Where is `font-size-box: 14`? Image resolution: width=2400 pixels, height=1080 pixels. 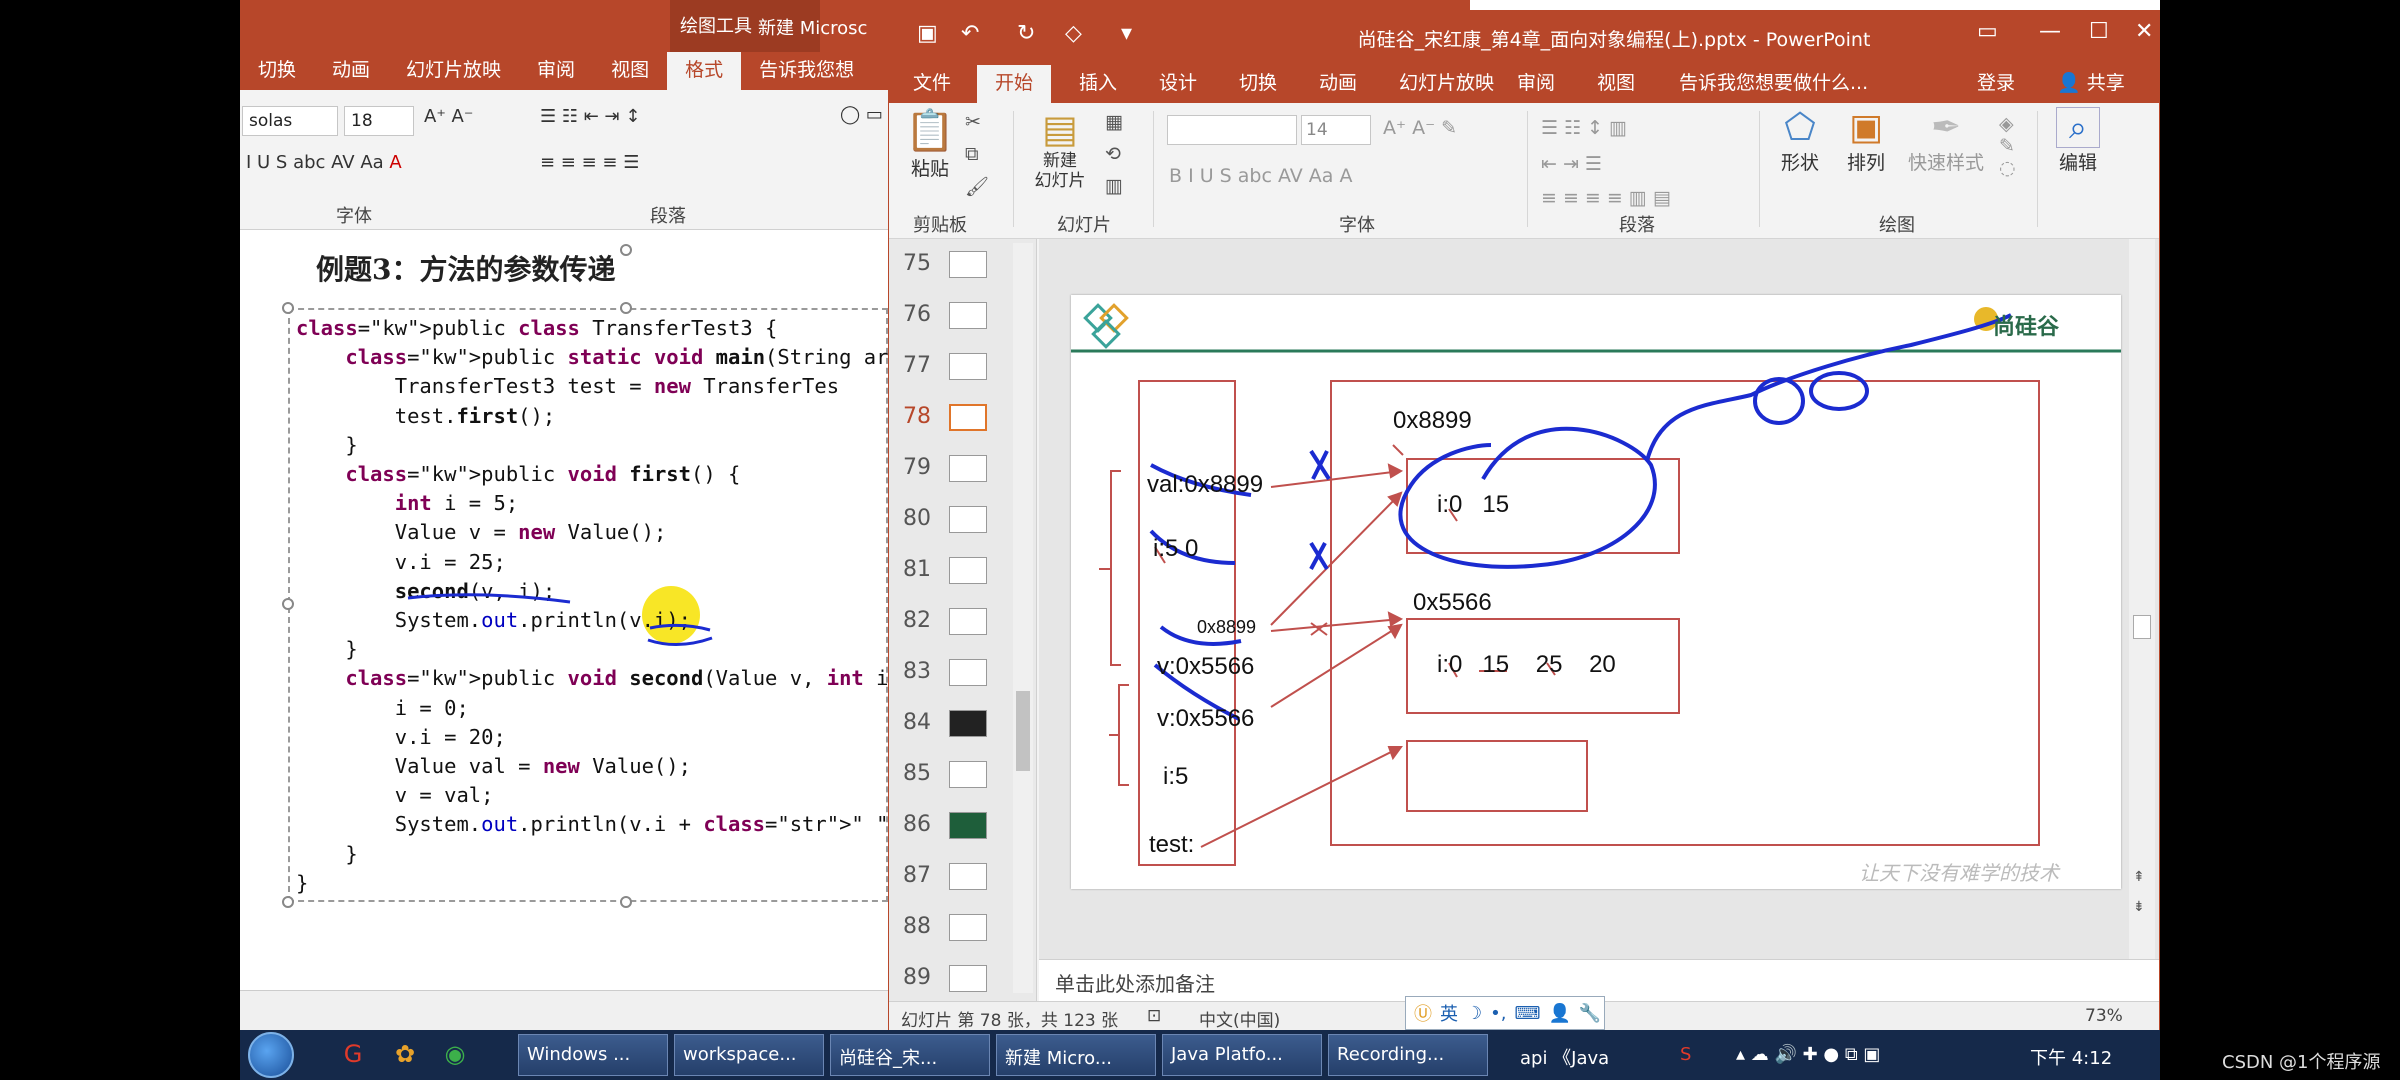
font-size-box: 14 is located at coordinates (1336, 130).